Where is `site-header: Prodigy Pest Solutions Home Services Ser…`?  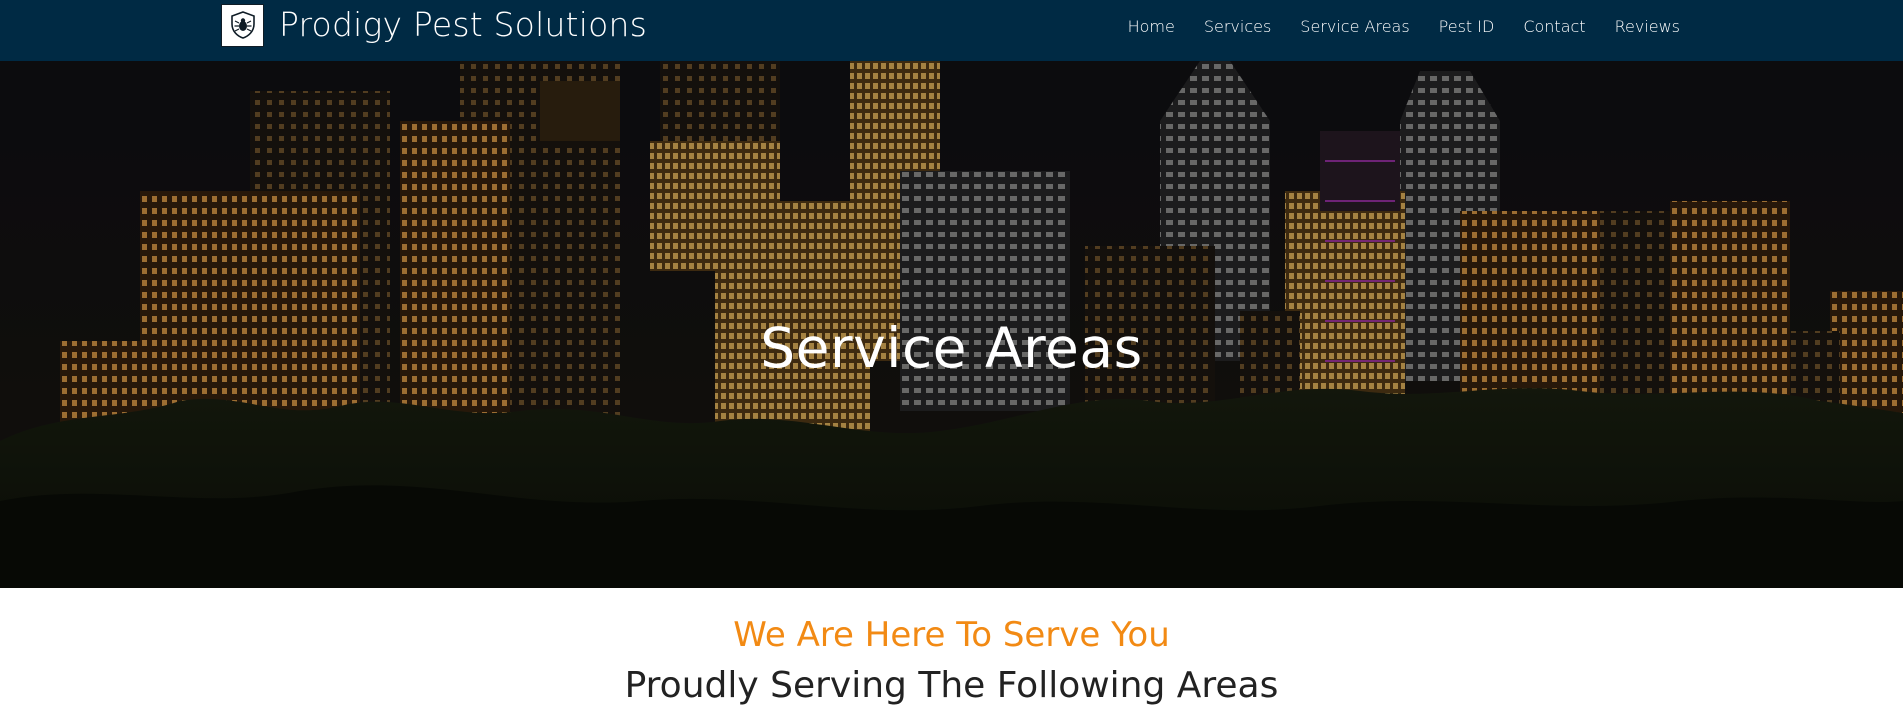 site-header: Prodigy Pest Solutions Home Services Ser… is located at coordinates (951, 30).